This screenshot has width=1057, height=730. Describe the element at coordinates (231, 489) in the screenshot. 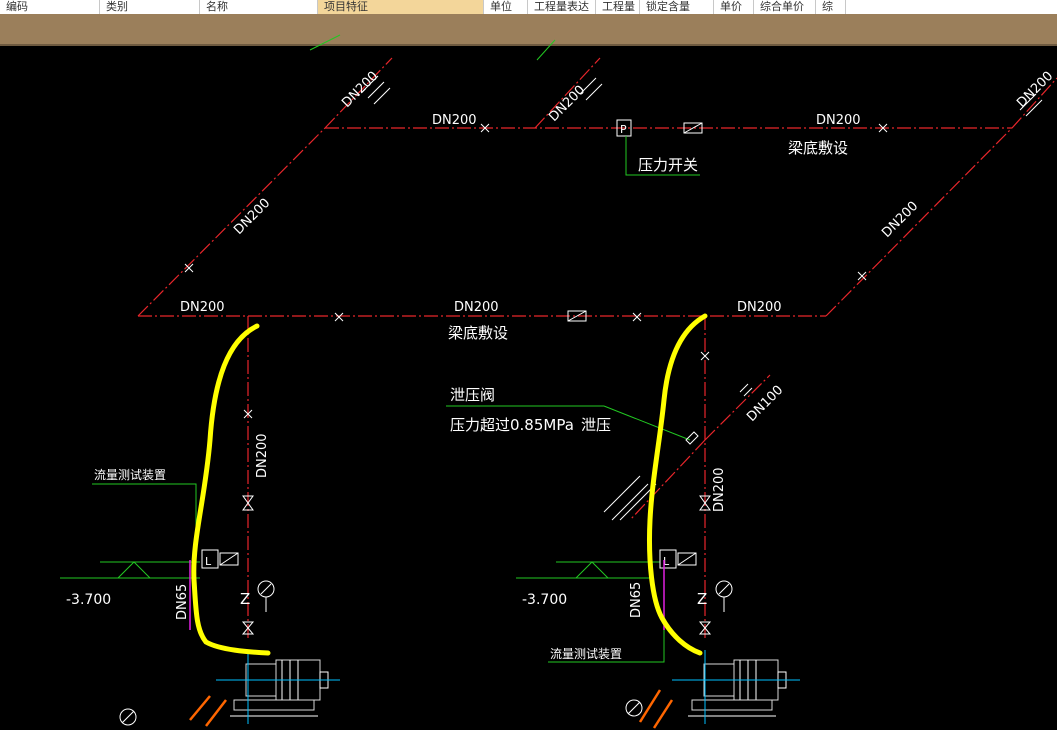

I see `highlight-stroke-left` at that location.